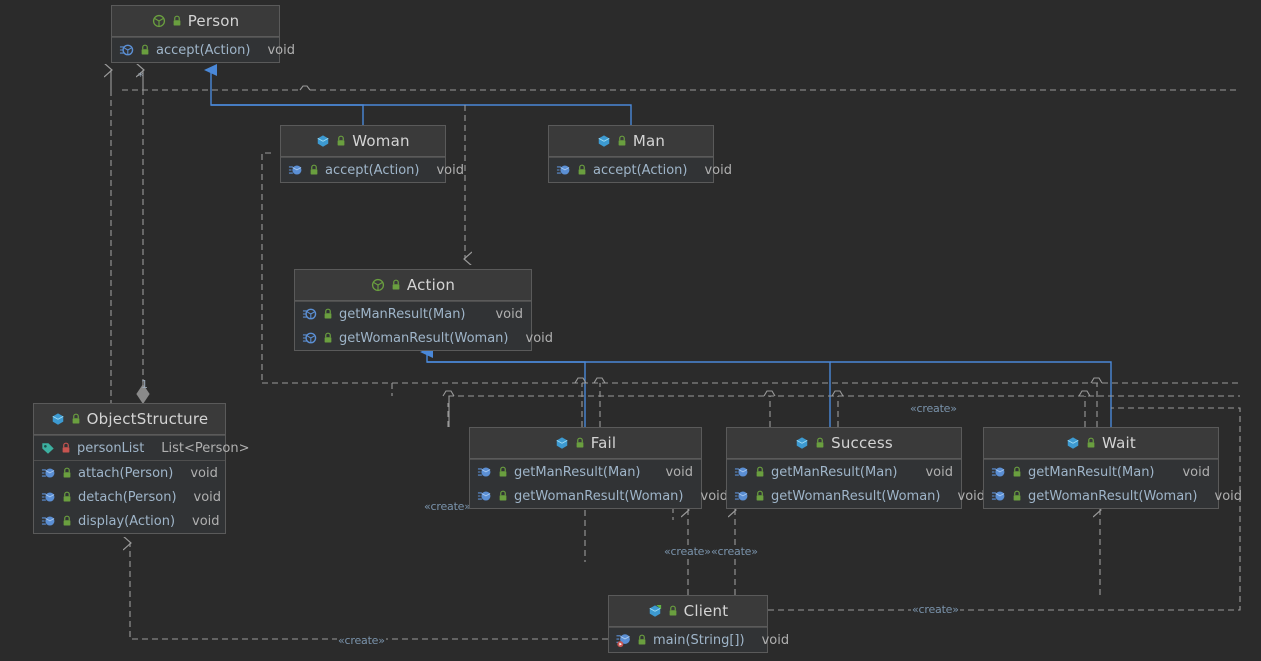 The height and width of the screenshot is (661, 1261). I want to click on class-section-objectstructure-0: personList List<Person>, so click(142, 447).